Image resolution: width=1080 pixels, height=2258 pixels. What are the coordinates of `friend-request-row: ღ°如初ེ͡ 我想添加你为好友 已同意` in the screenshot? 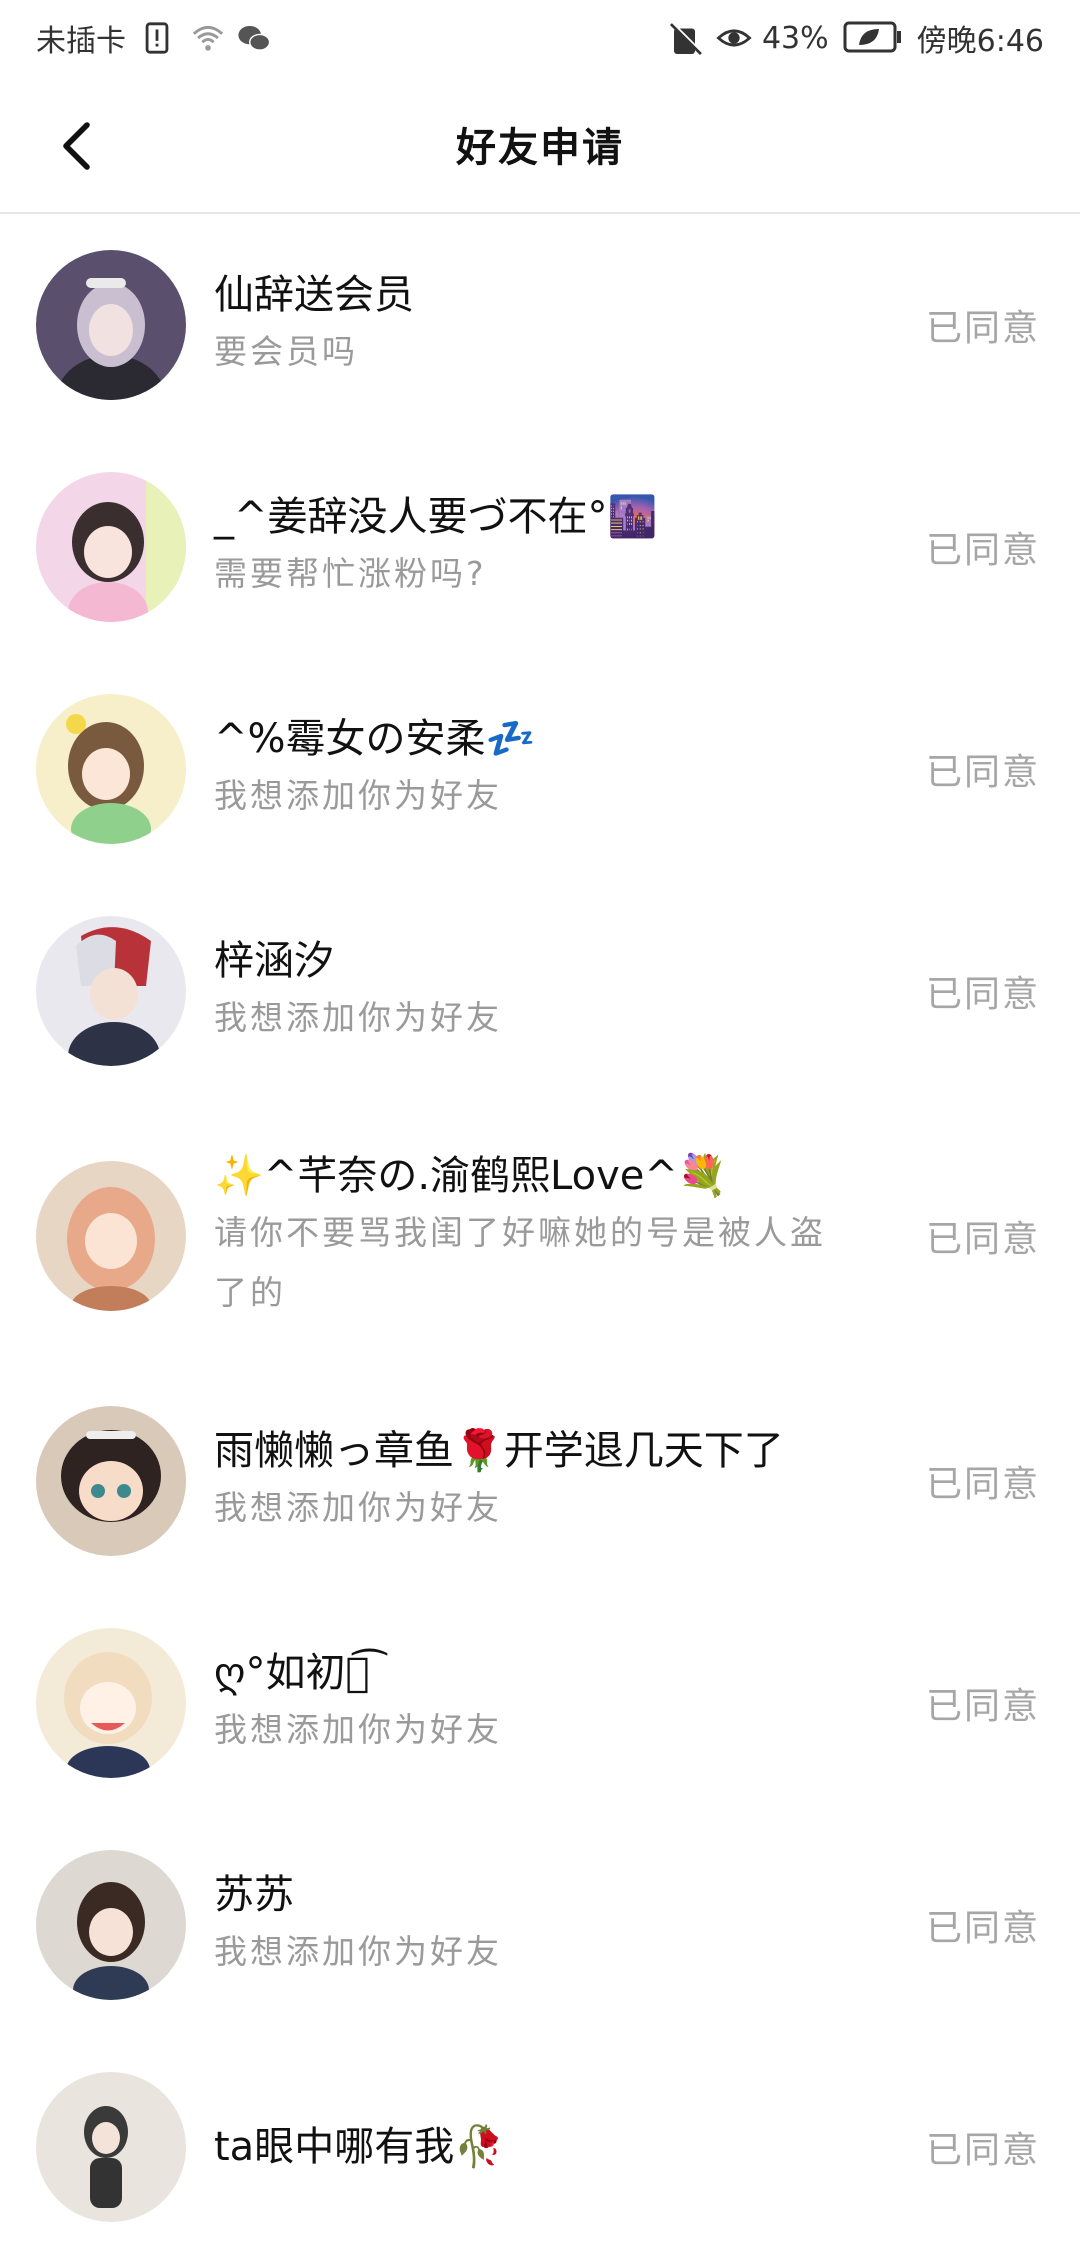 It's located at (540, 1703).